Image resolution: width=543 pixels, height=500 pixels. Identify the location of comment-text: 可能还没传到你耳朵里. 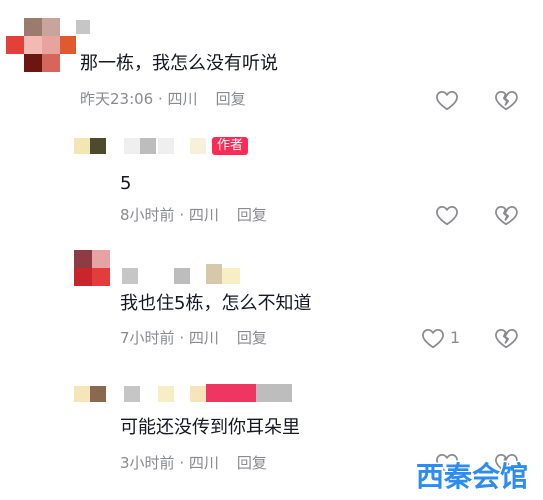
(210, 427).